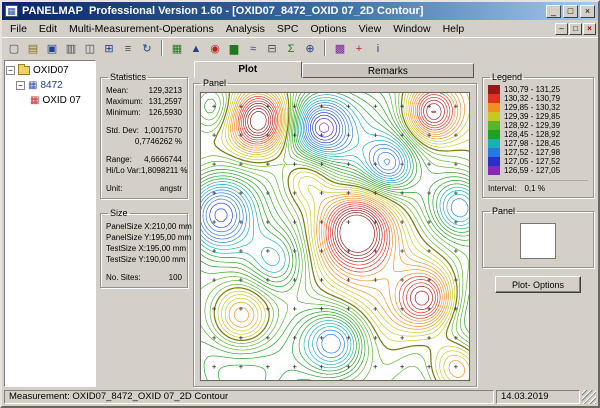  I want to click on tree-item-oxid07: − OXID07, so click(50, 70).